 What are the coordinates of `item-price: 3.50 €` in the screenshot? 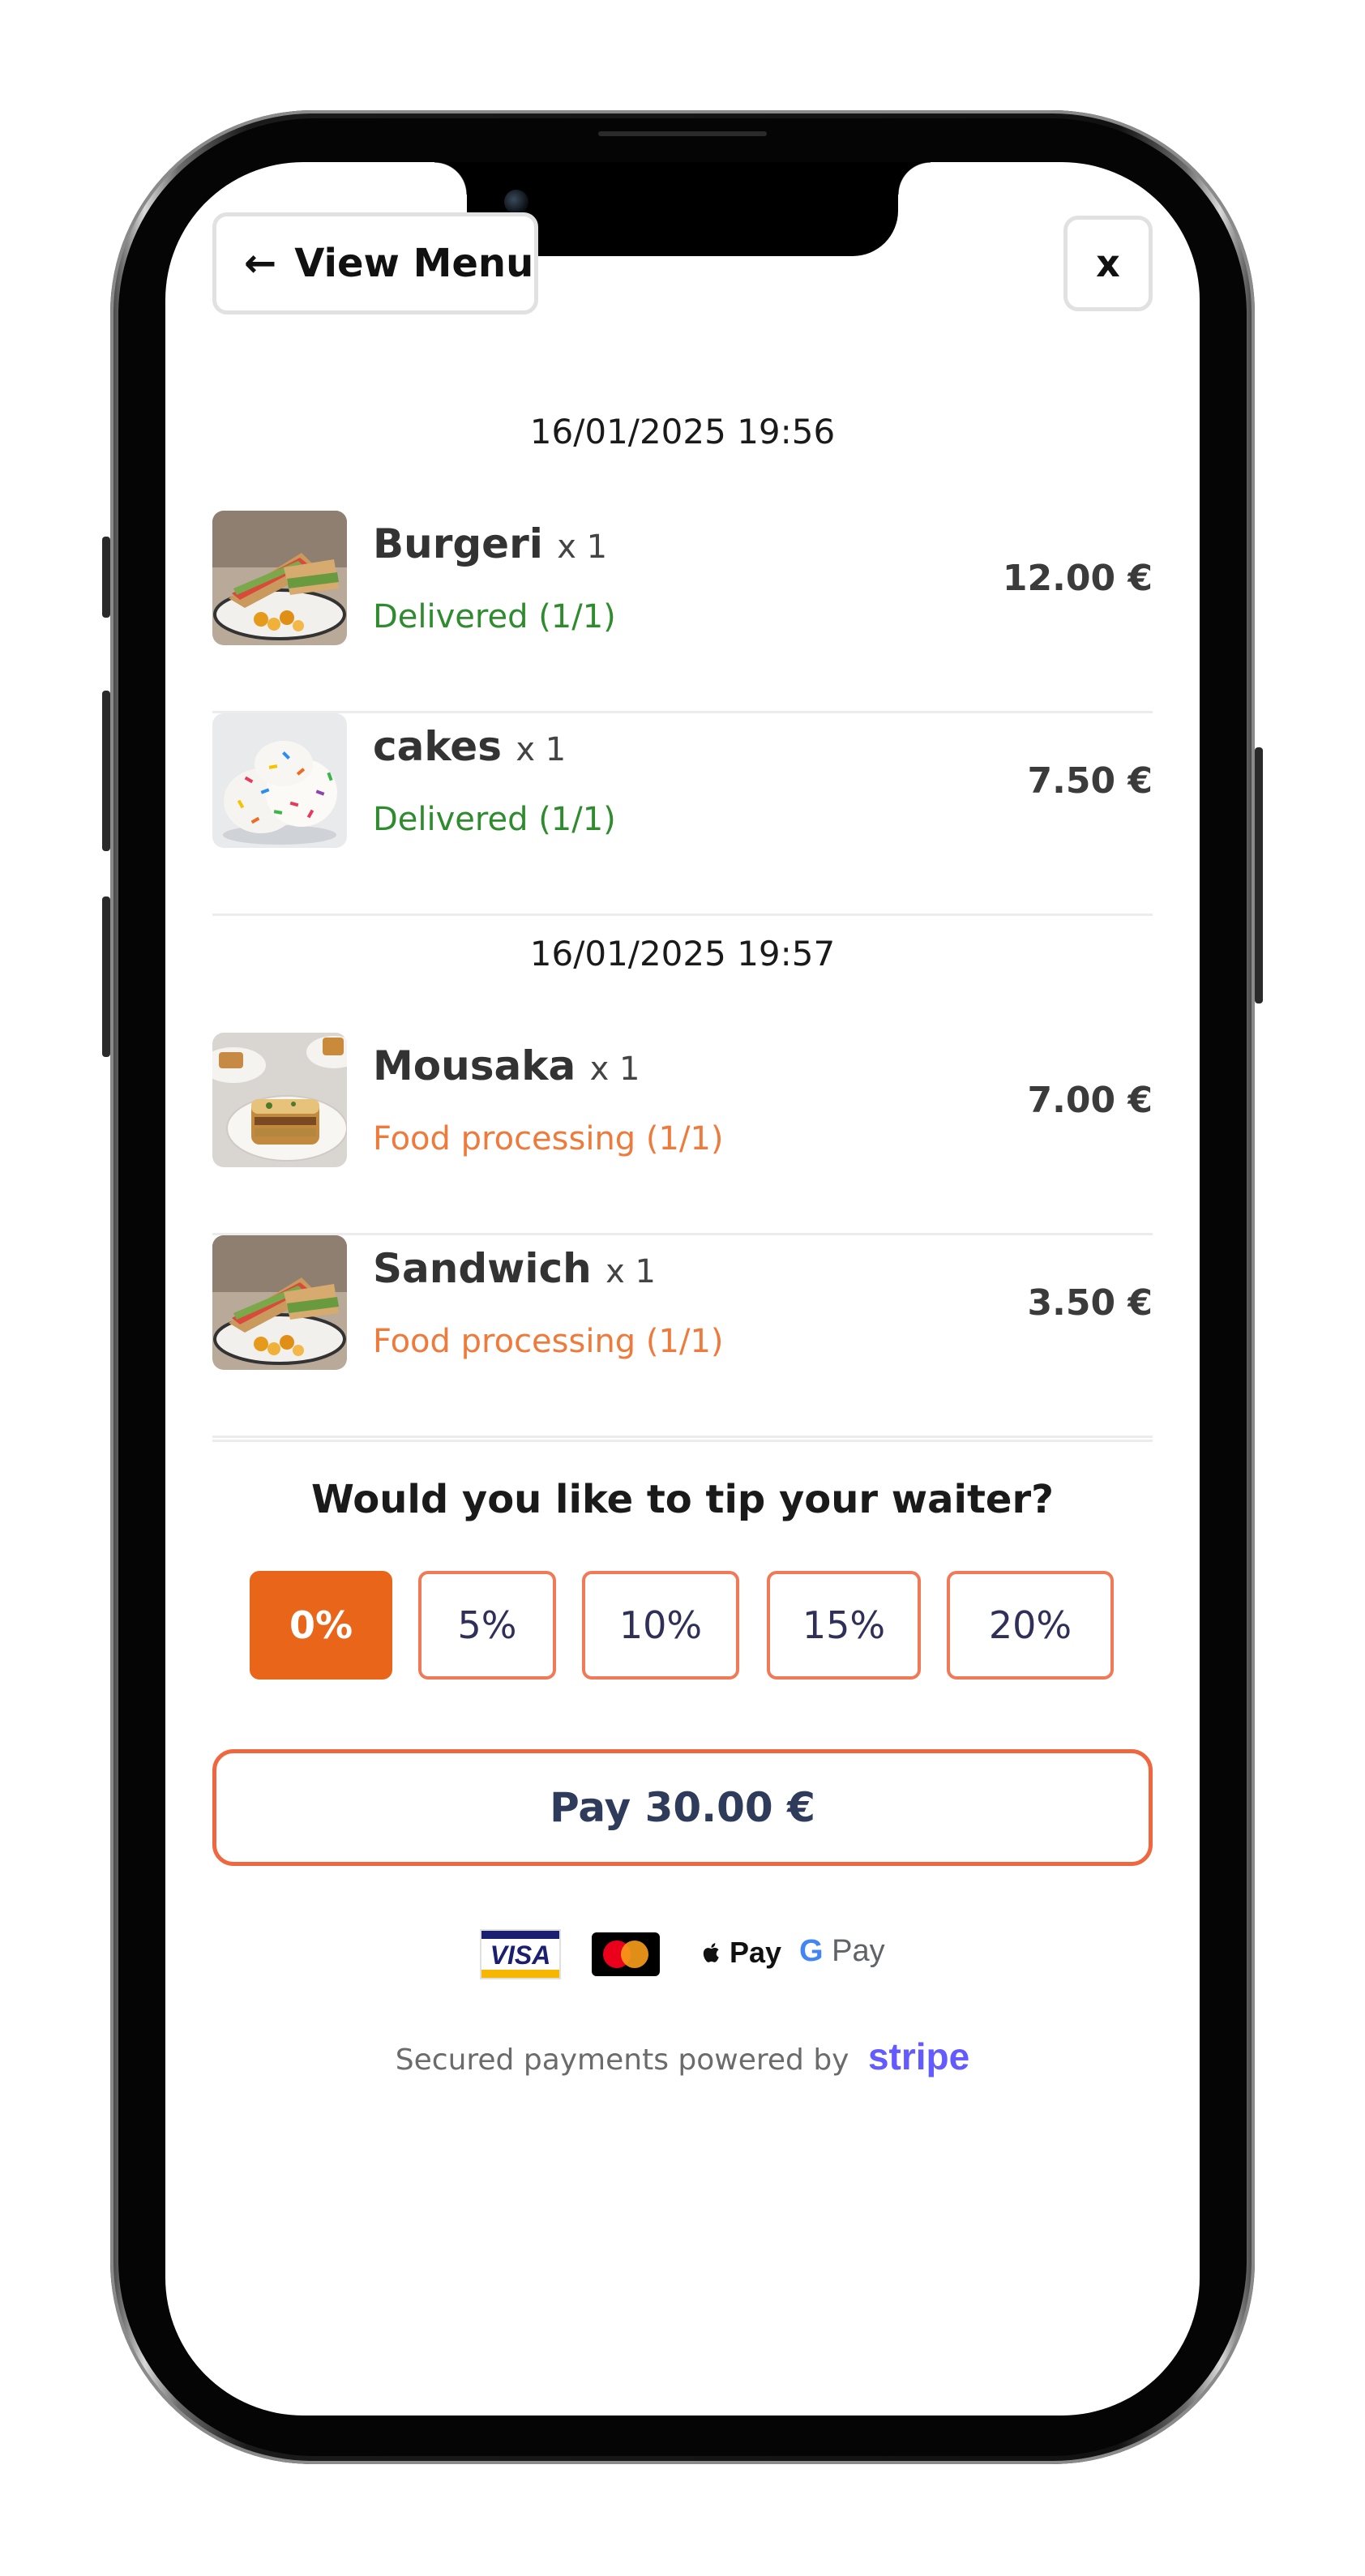 It's located at (1090, 1303).